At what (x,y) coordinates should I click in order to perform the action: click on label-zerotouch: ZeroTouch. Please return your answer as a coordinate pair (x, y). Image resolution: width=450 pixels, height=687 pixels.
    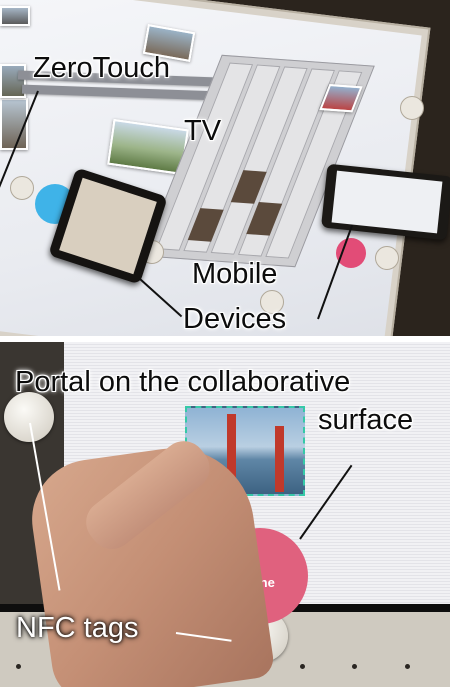
    Looking at the image, I should click on (102, 68).